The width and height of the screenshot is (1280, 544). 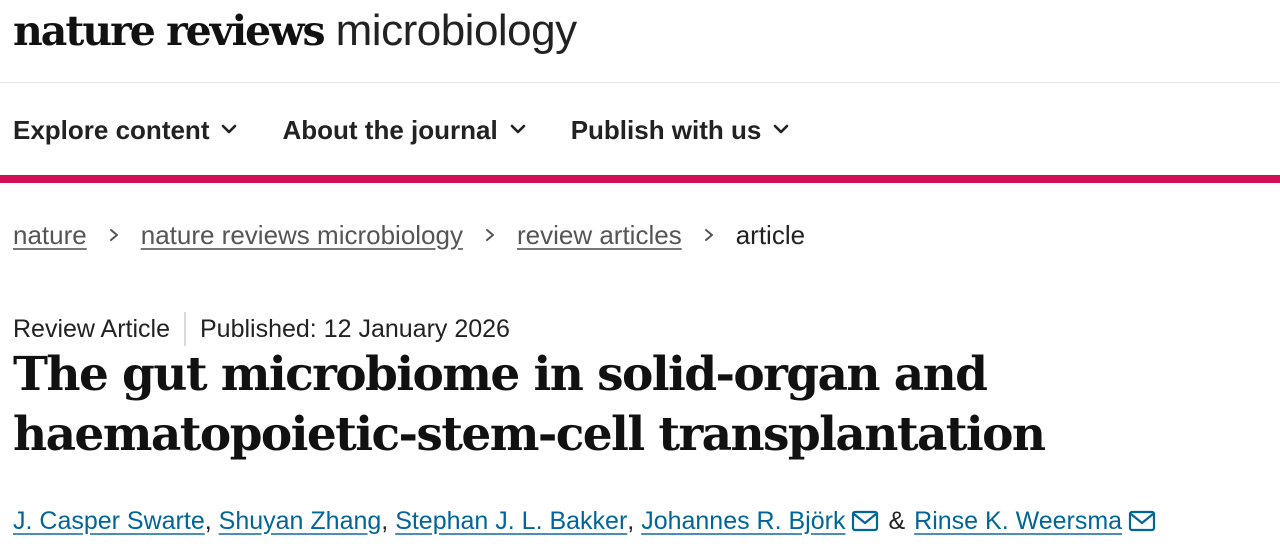 I want to click on nav-publish-with-us: Publish with us, so click(x=680, y=130).